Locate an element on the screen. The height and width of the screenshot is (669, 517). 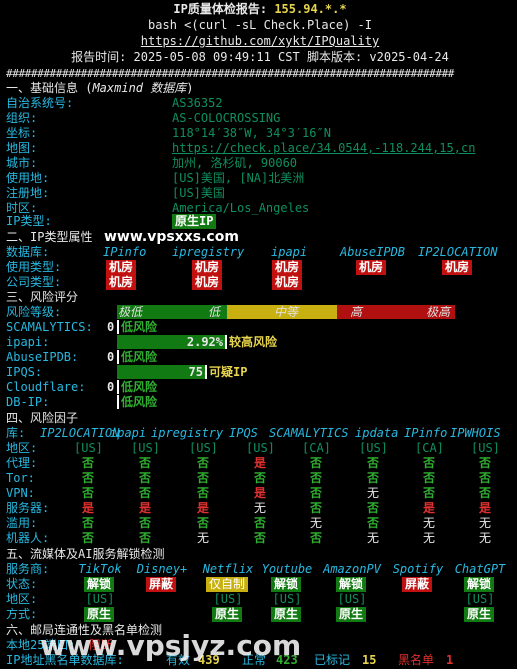
ip-type-badge: 原生IP is located at coordinates (194, 221).